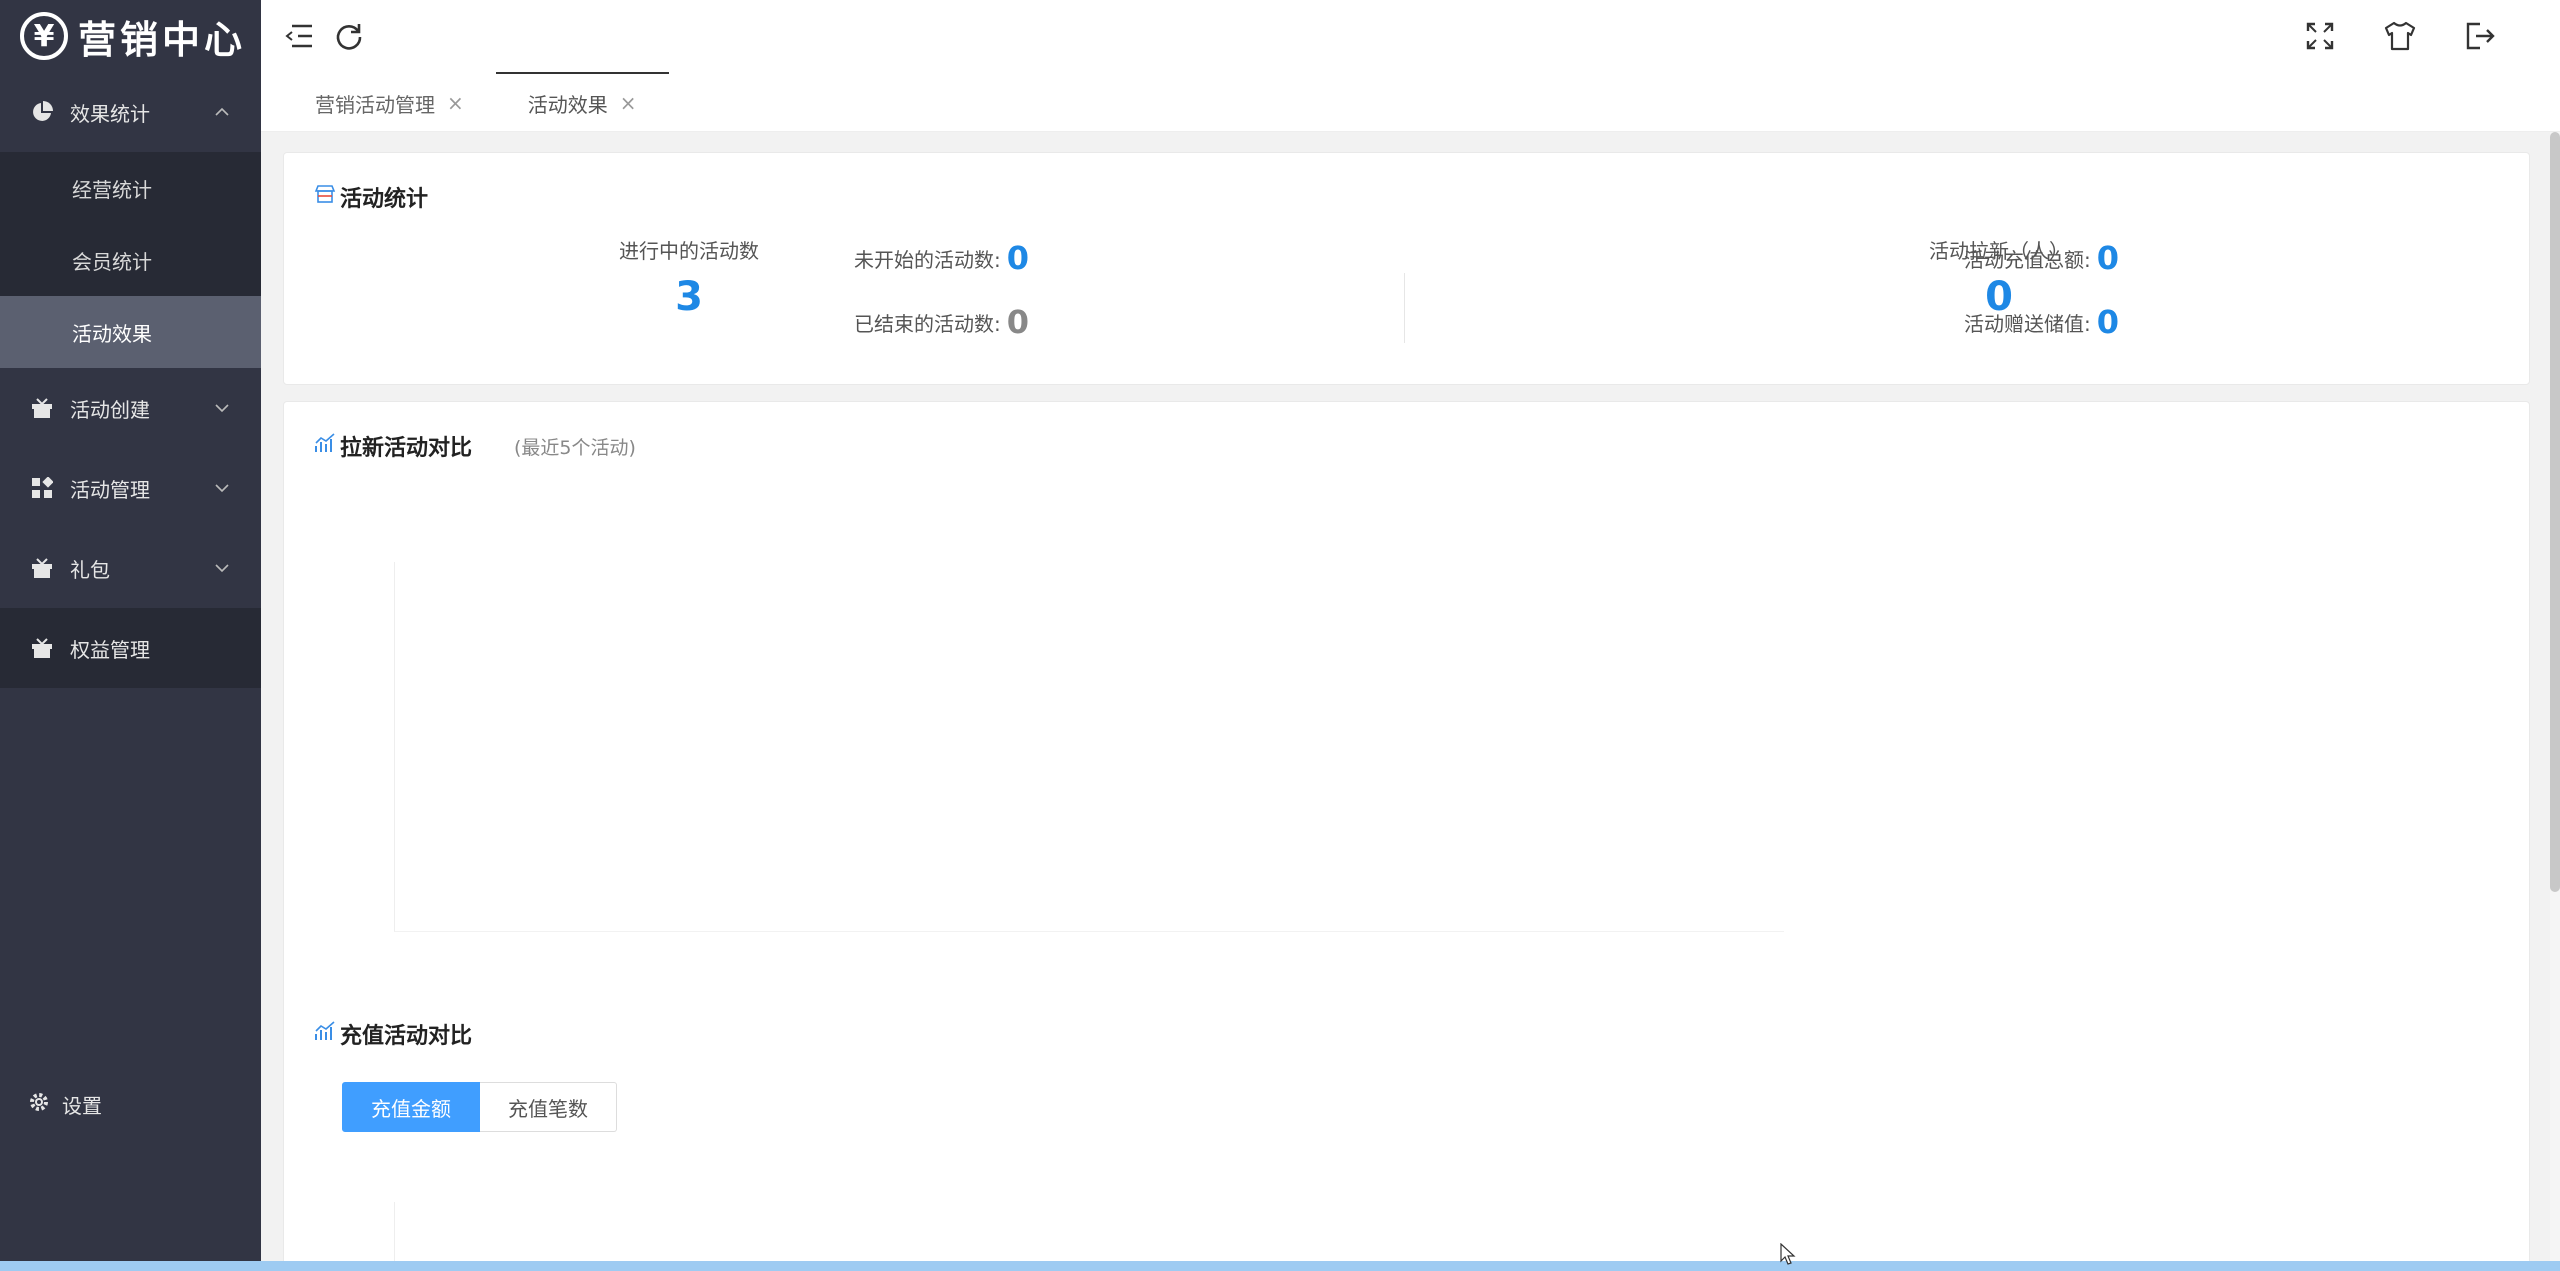 Image resolution: width=2560 pixels, height=1271 pixels. What do you see at coordinates (575, 447) in the screenshot?
I see `chart-subtitle: (最近5个活动)` at bounding box center [575, 447].